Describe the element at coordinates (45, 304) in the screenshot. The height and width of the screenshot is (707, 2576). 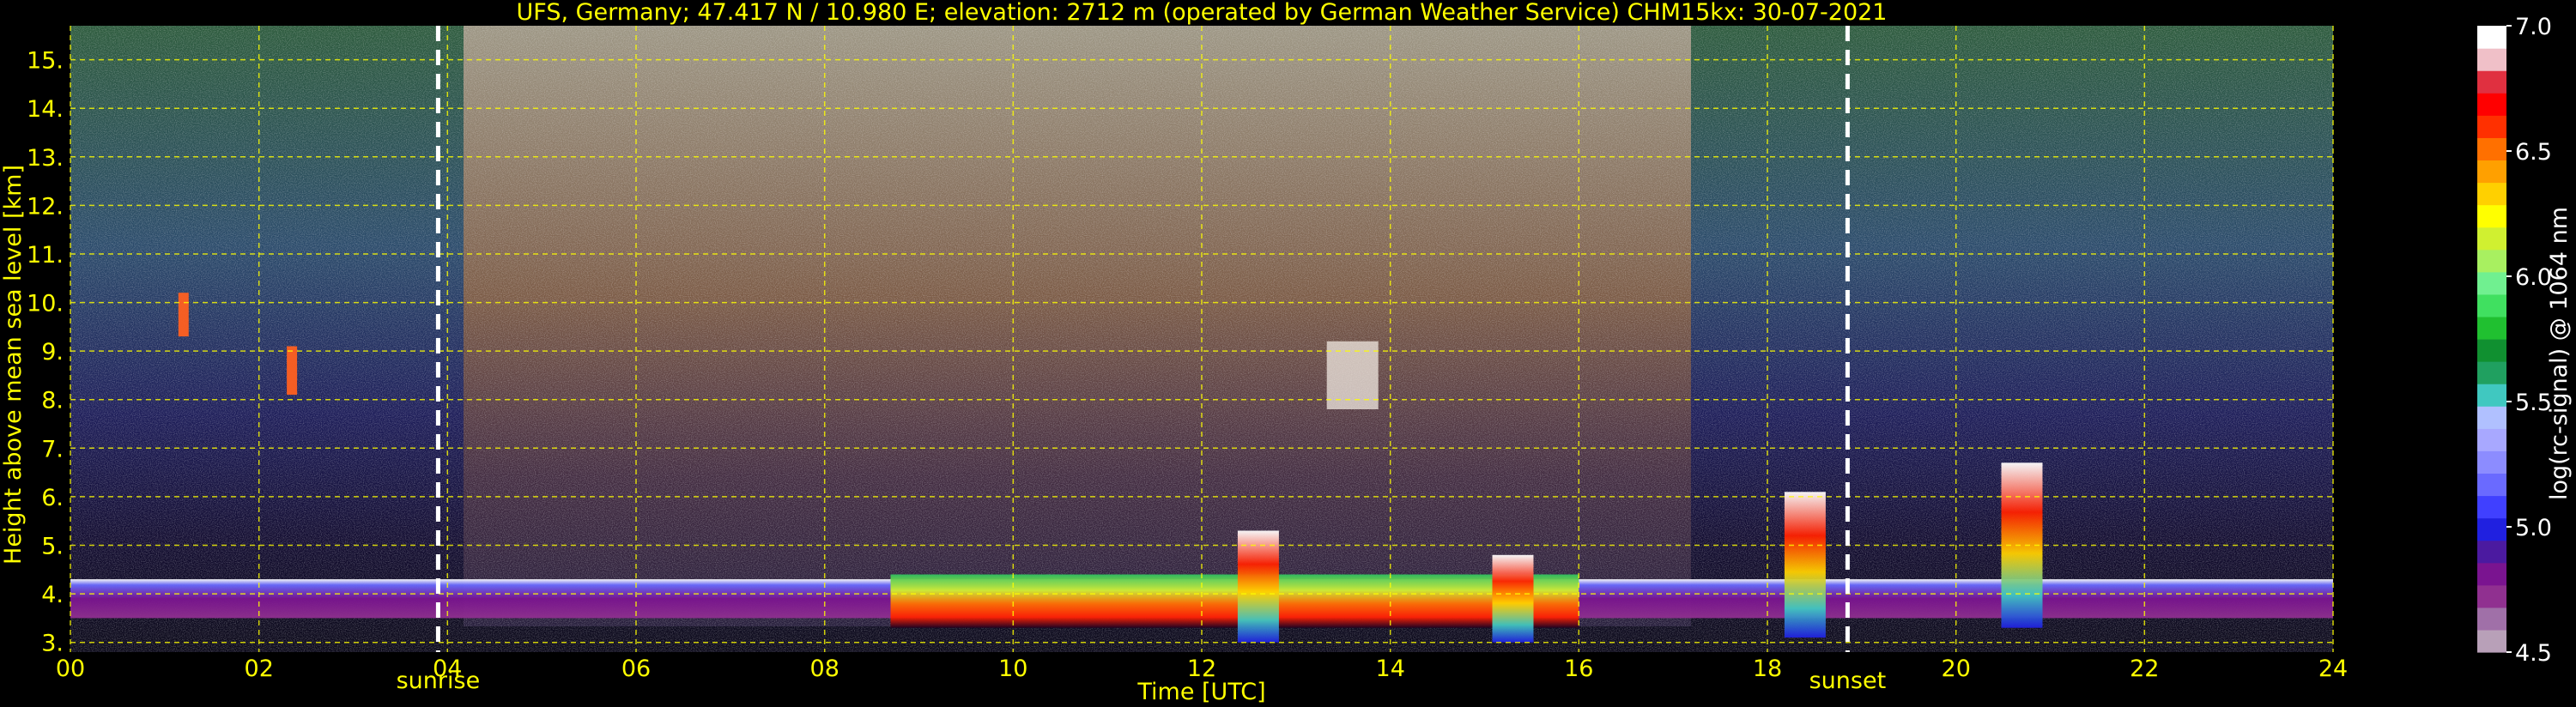
I see `y-tick-label: 10.` at that location.